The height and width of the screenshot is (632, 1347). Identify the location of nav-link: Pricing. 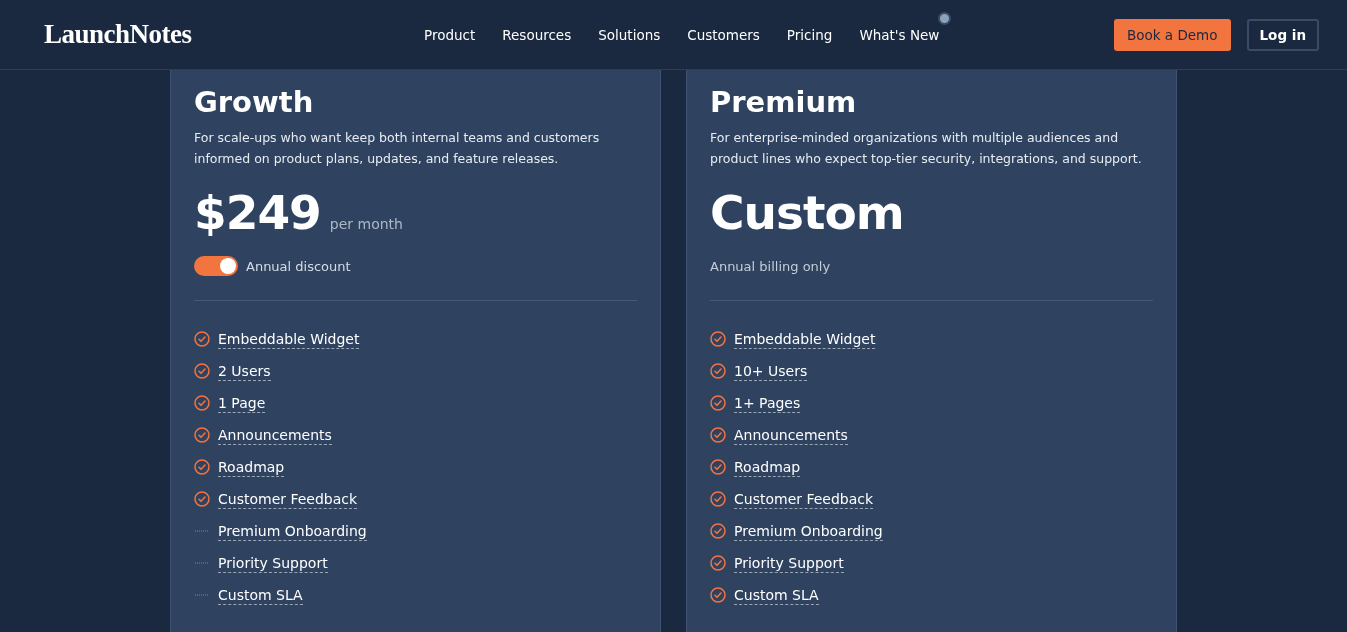
(809, 35).